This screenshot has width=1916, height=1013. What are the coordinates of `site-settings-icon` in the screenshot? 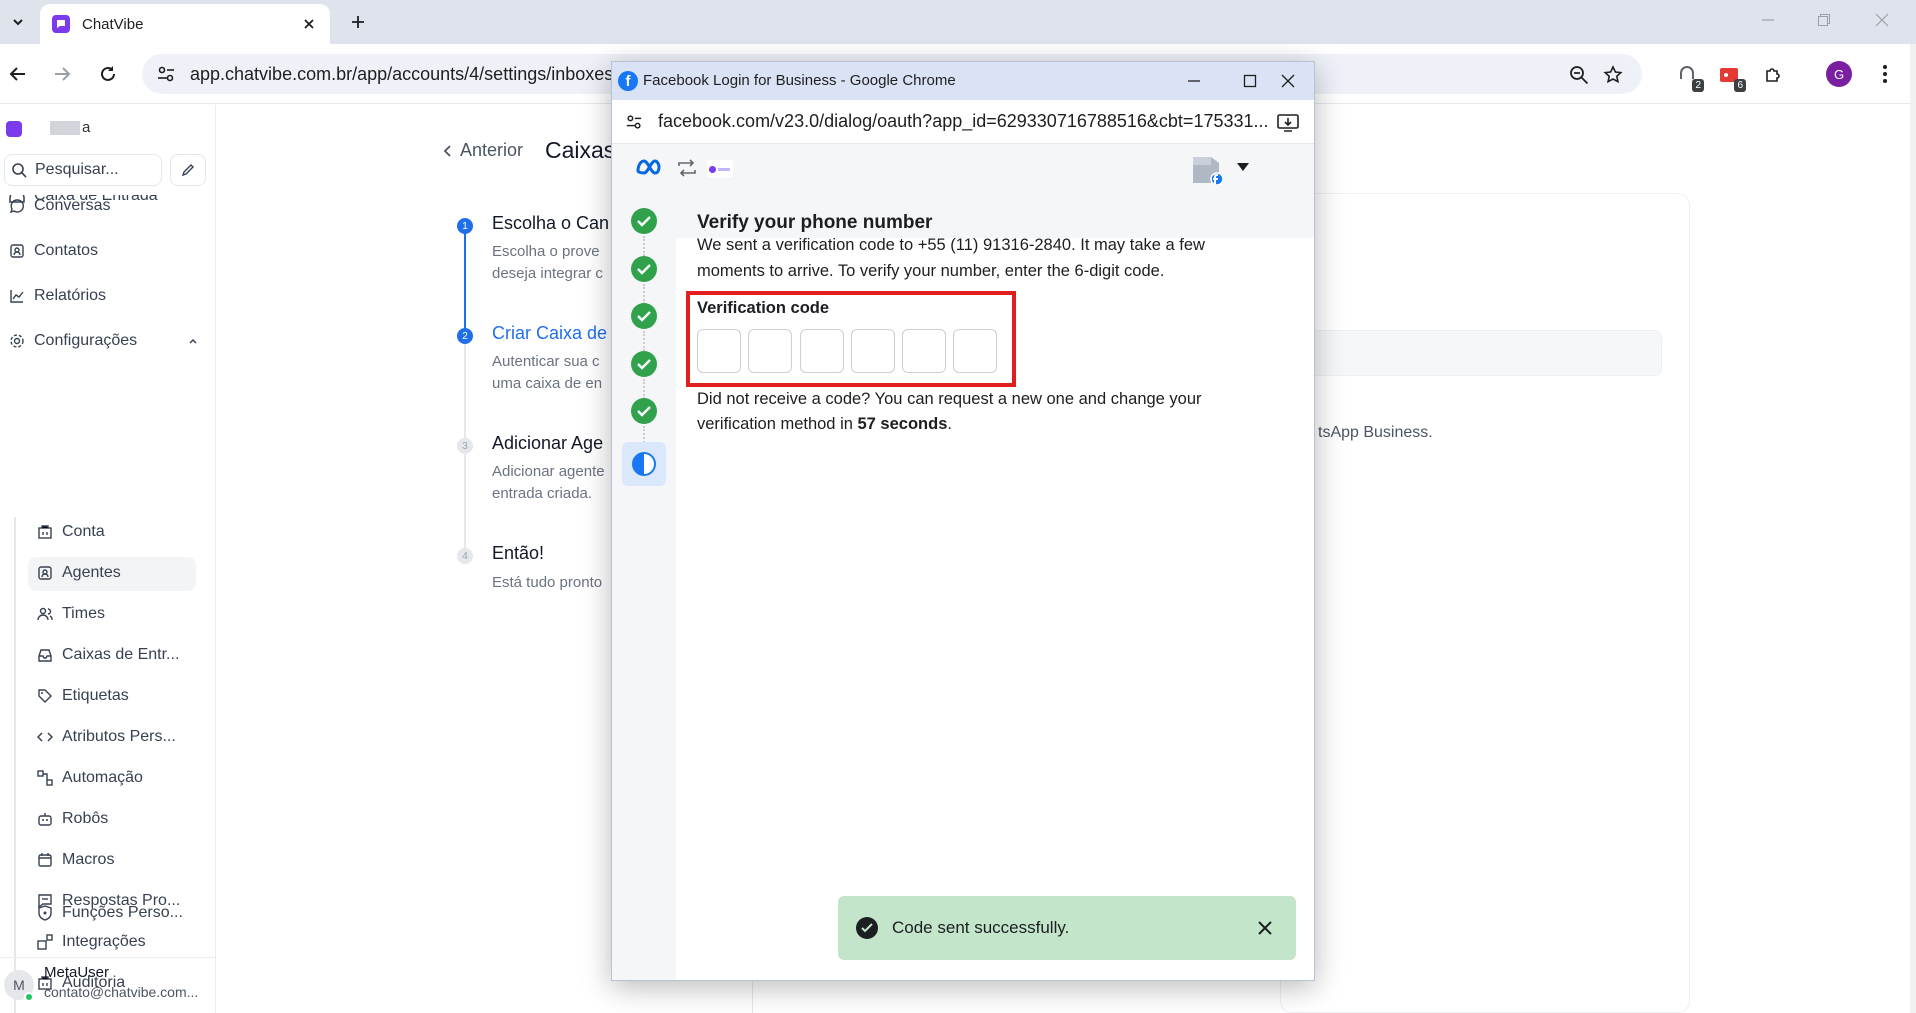 It's located at (634, 122).